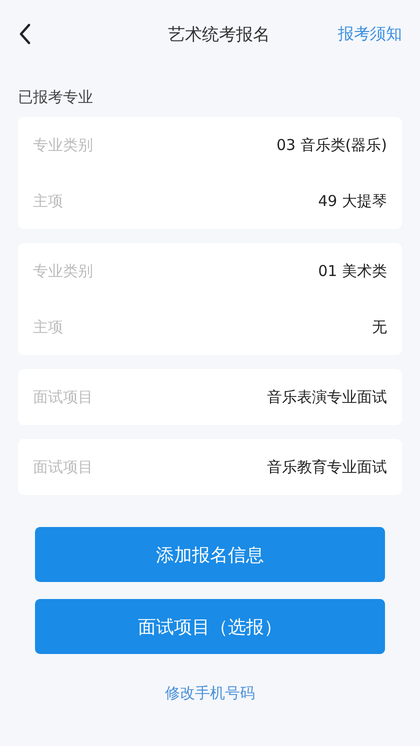 The image size is (420, 746). Describe the element at coordinates (352, 201) in the screenshot. I see `field-value: 49 大提琴` at that location.